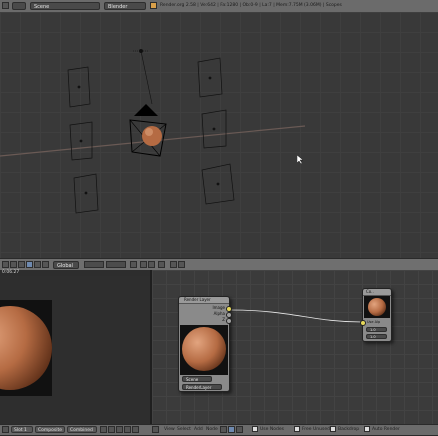 This screenshot has height=436, width=438. What do you see at coordinates (21, 264) in the screenshot?
I see `shading-icon` at bounding box center [21, 264].